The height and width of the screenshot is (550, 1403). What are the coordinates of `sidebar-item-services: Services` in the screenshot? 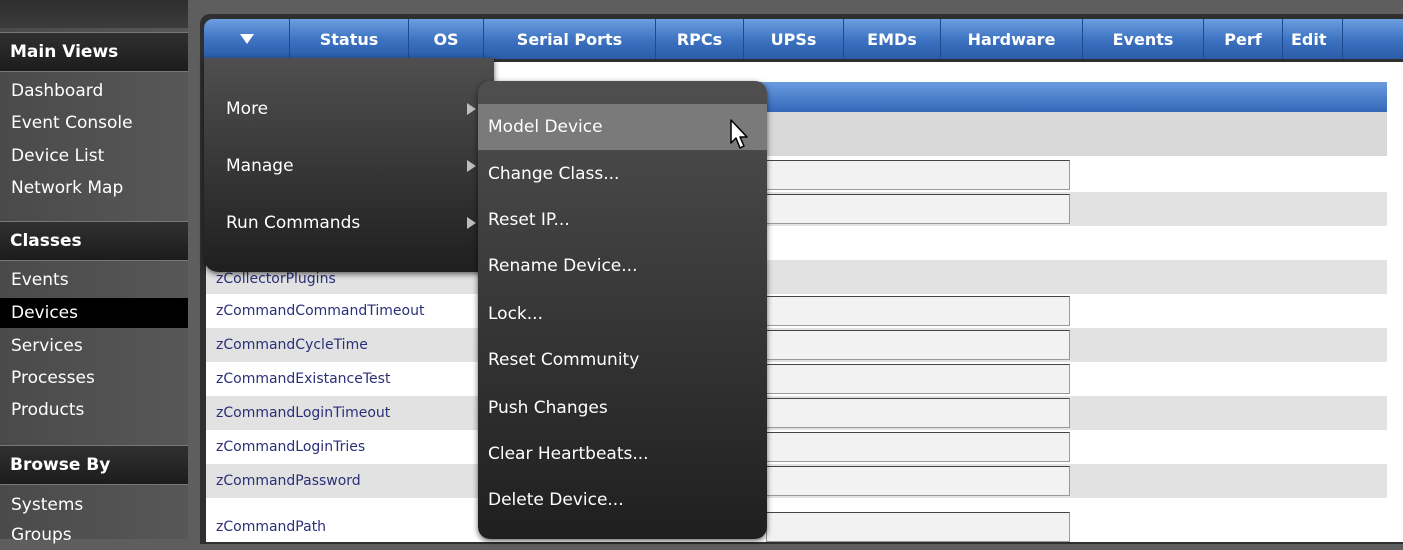 It's located at (94, 346).